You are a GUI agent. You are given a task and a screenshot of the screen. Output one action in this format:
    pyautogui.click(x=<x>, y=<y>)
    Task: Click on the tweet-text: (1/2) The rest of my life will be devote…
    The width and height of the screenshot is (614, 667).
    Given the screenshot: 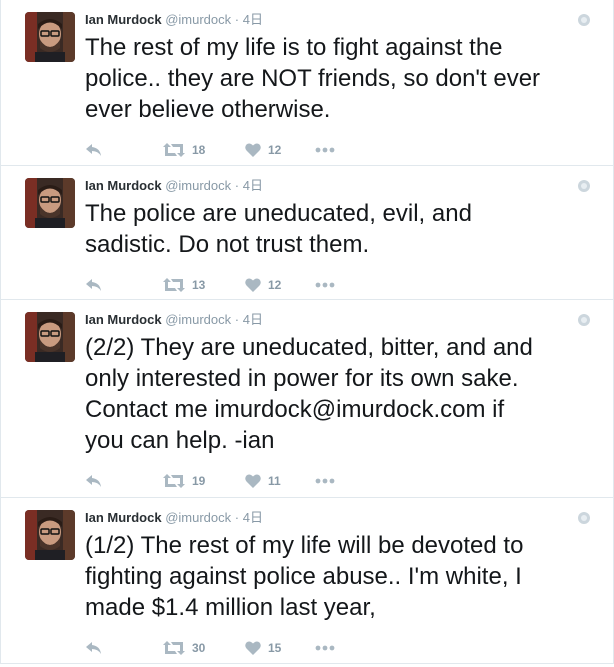 What is the action you would take?
    pyautogui.click(x=304, y=576)
    